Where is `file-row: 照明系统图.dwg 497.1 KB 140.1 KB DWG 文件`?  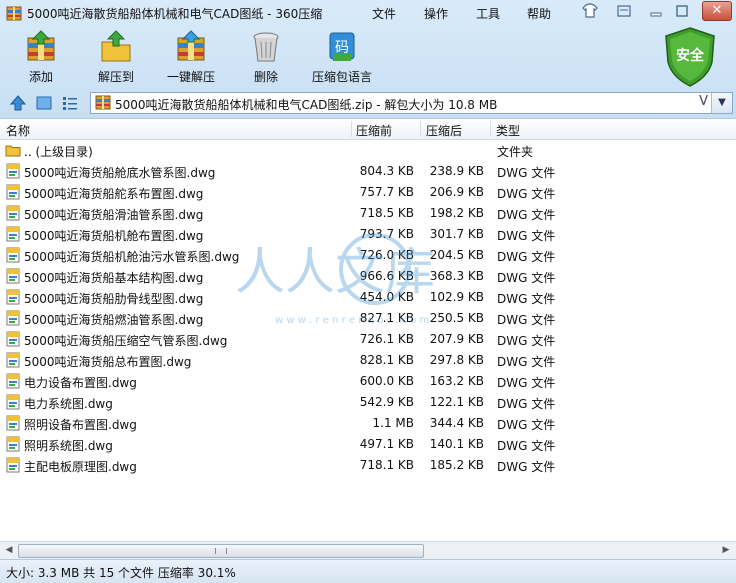
file-row: 照明系统图.dwg 497.1 KB 140.1 KB DWG 文件 is located at coordinates (368, 444).